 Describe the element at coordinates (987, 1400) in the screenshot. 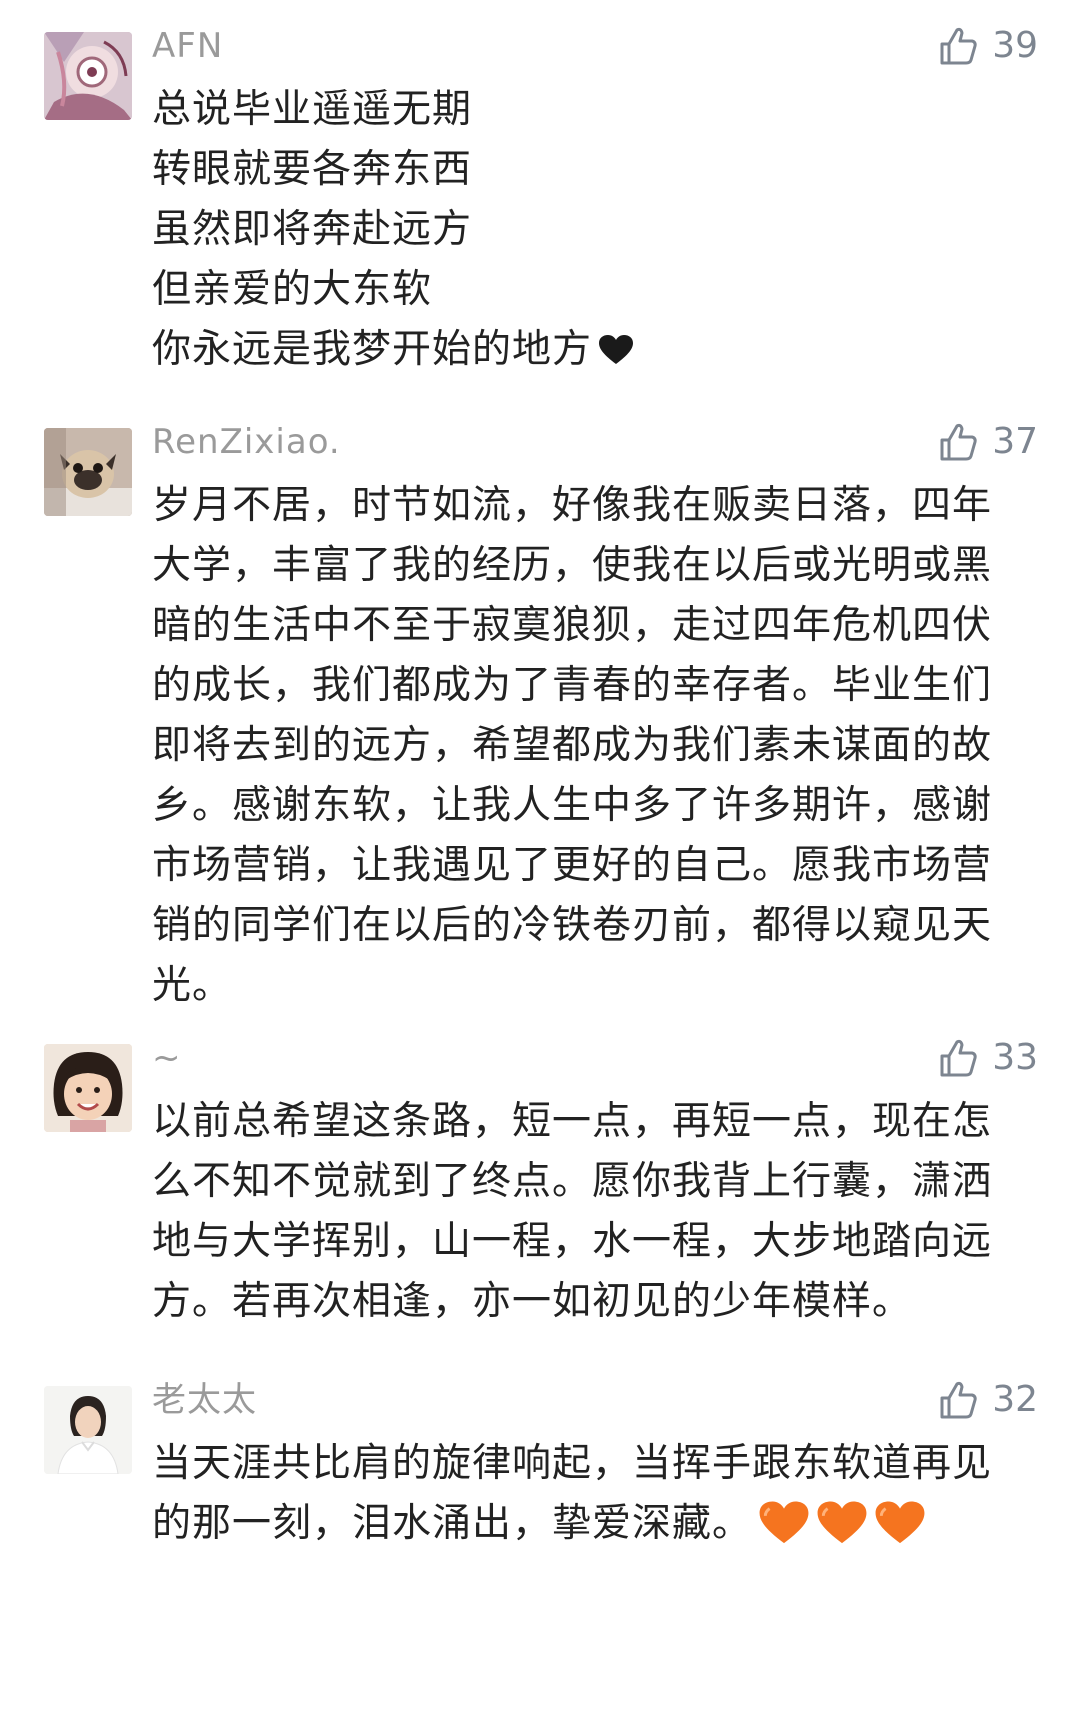

I see `like-button: 32` at that location.